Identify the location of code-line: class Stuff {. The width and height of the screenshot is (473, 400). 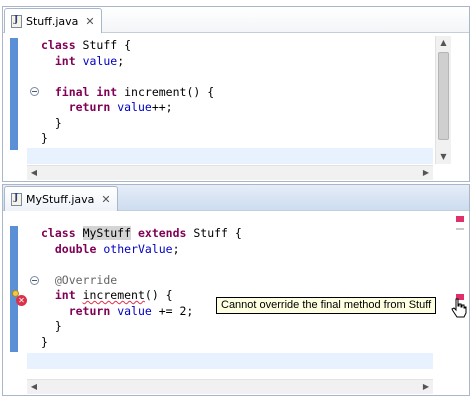
(127, 46).